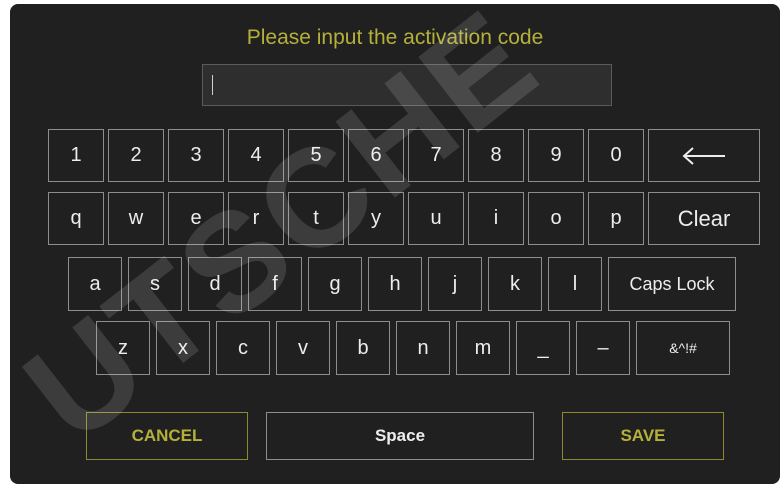 The image size is (784, 486). Describe the element at coordinates (123, 348) in the screenshot. I see `key-z: z` at that location.